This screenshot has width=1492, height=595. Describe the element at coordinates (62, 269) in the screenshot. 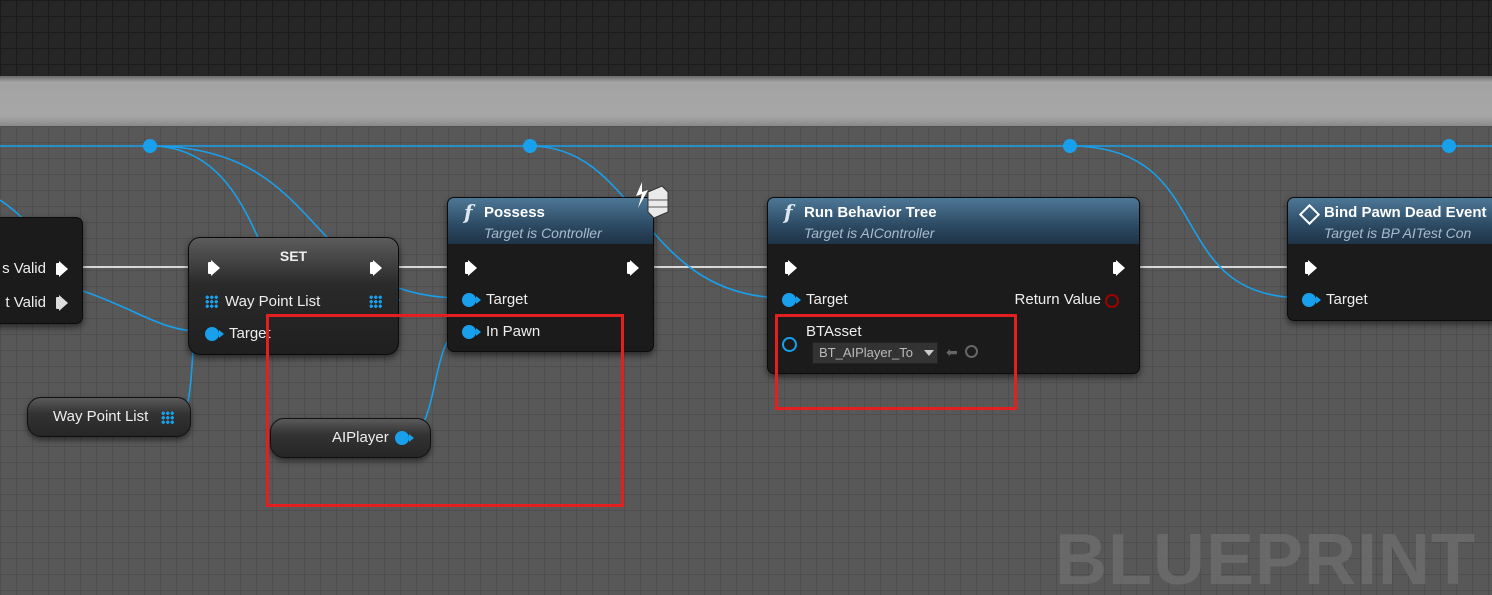

I see `is-valid-exec-pin` at that location.